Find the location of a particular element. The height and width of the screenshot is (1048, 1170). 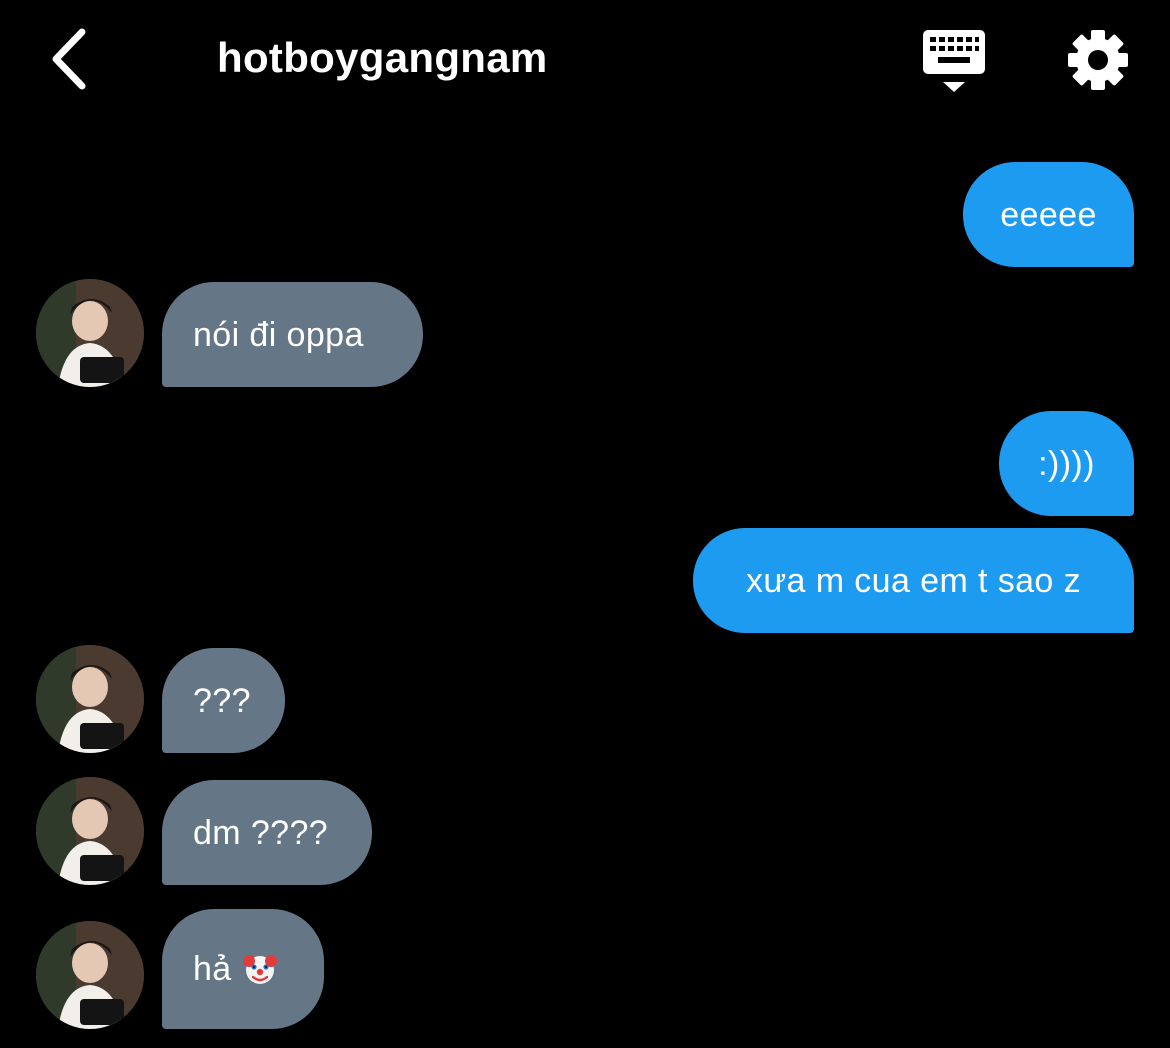

keyboard-icon is located at coordinates (954, 61).